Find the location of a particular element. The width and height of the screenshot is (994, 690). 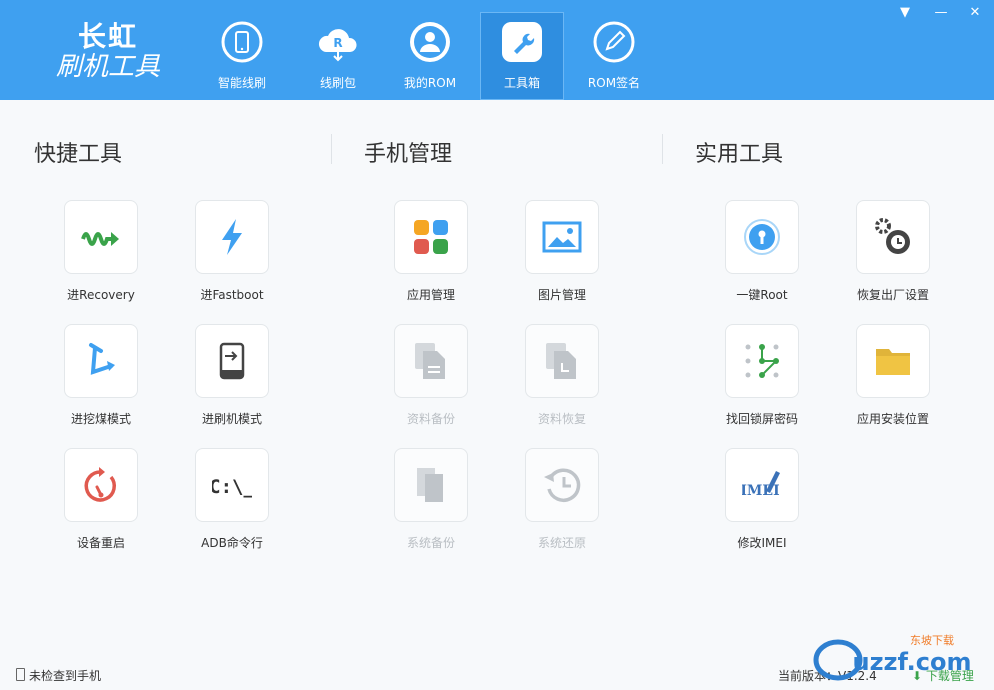

imei-pen-icon: IMEI is located at coordinates (761, 485).